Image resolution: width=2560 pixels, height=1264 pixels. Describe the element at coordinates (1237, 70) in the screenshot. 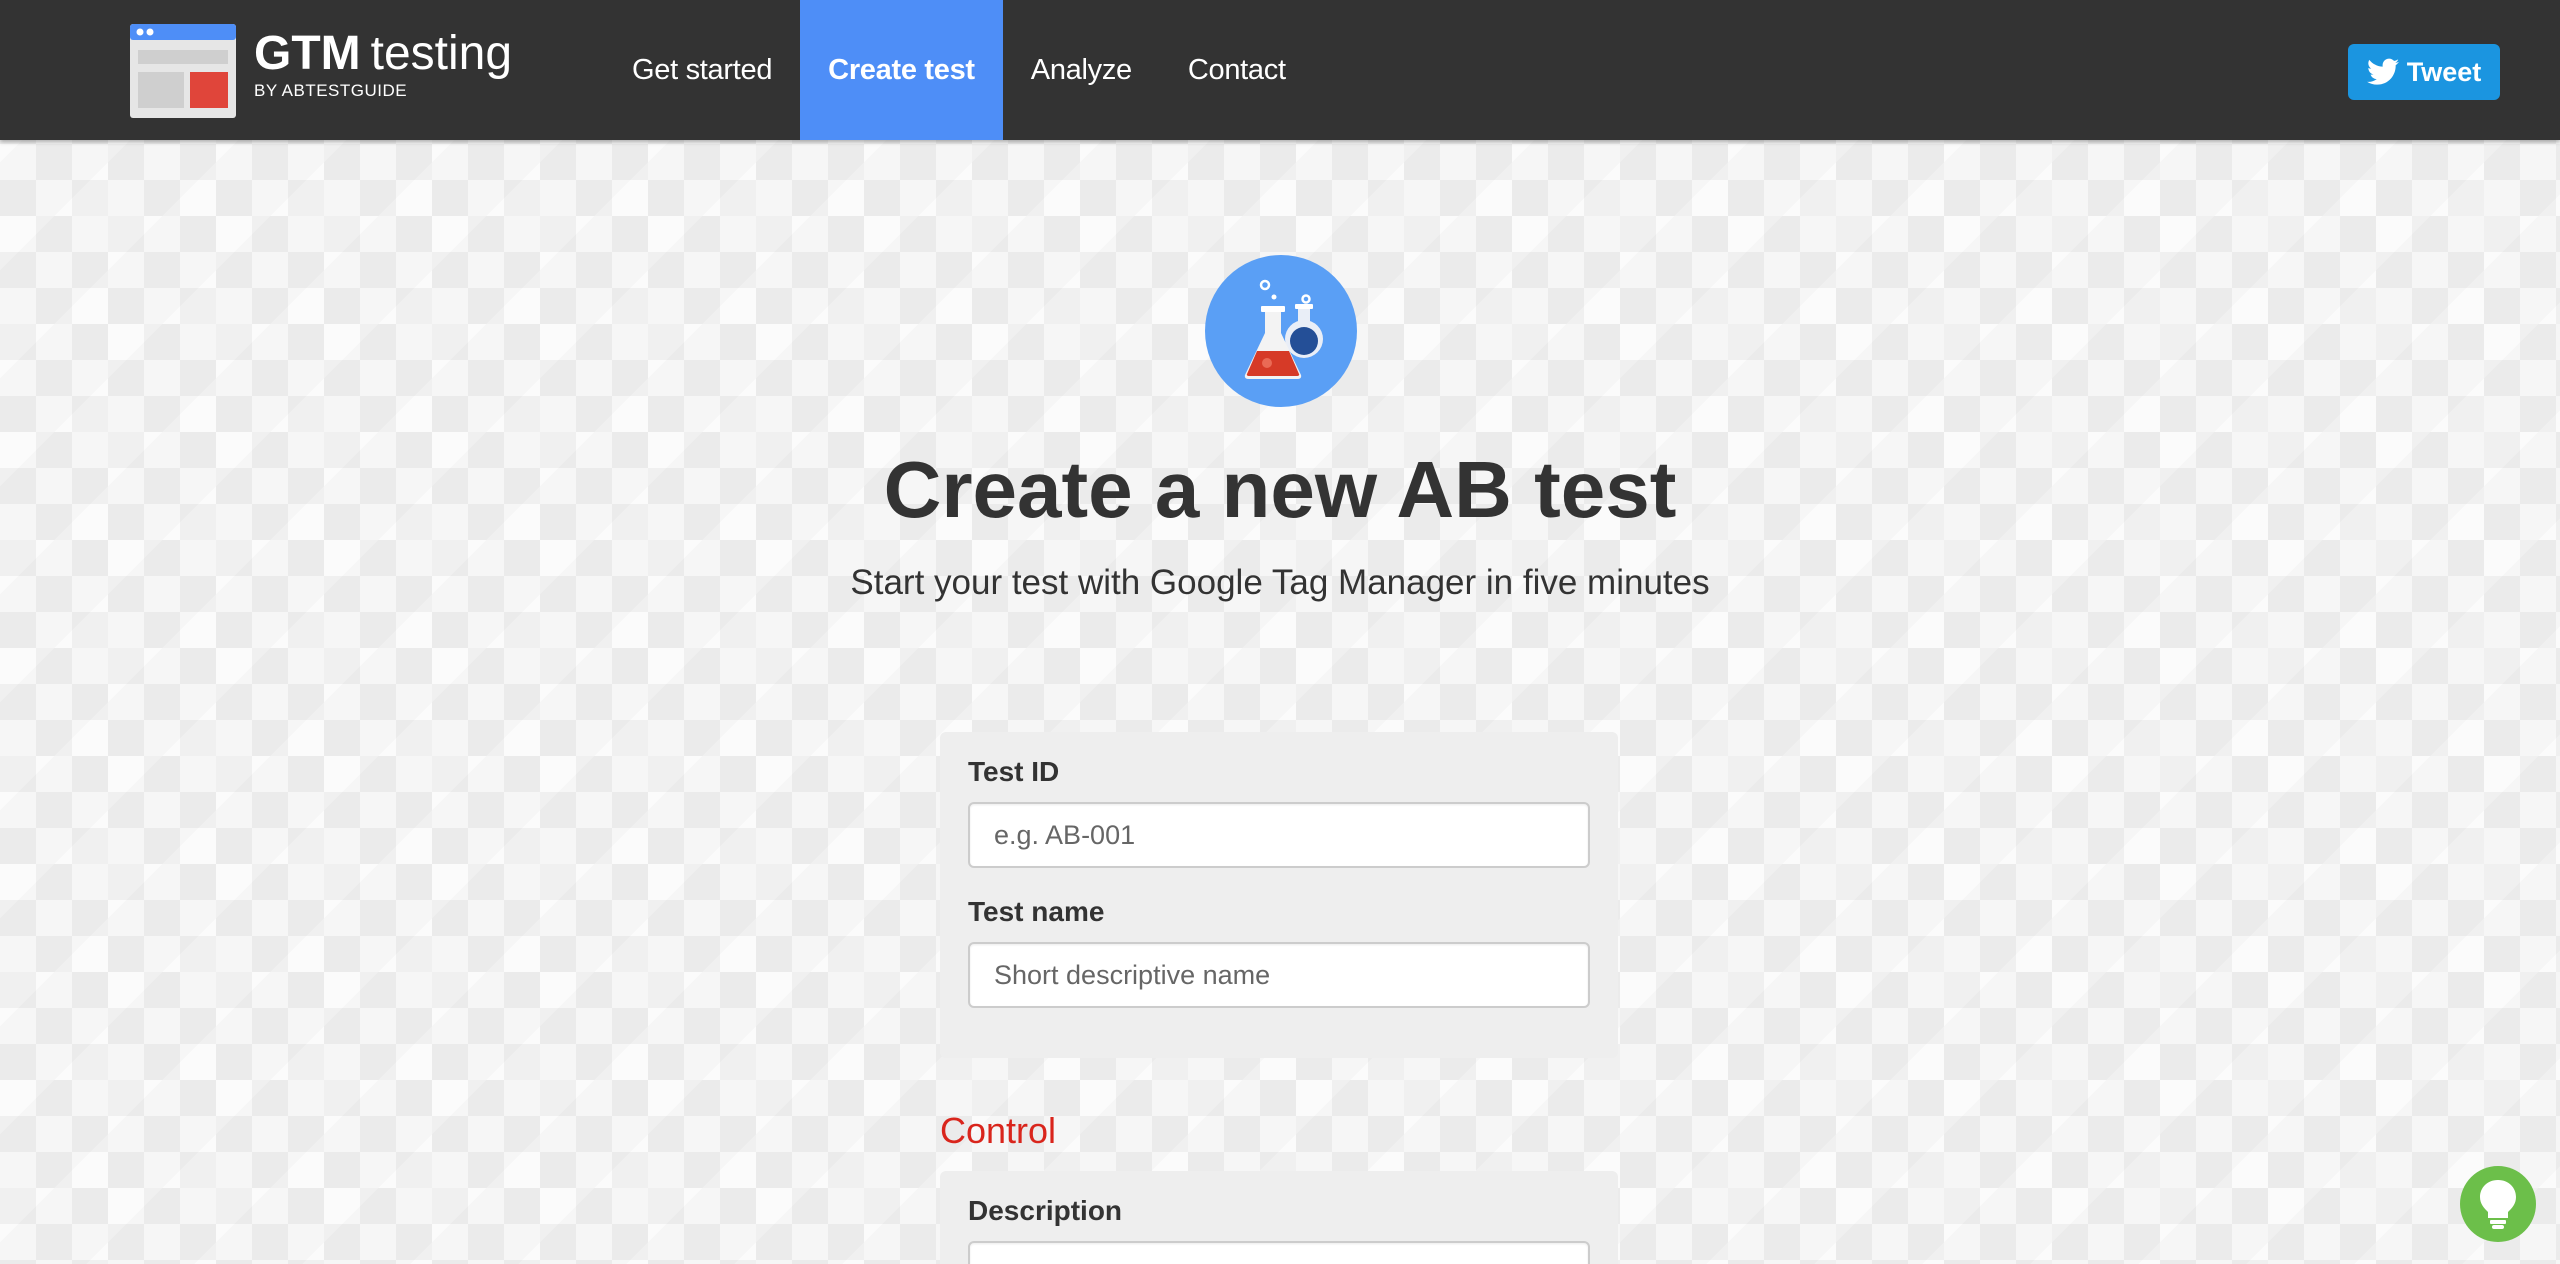

I see `nav-contact: Contact` at that location.